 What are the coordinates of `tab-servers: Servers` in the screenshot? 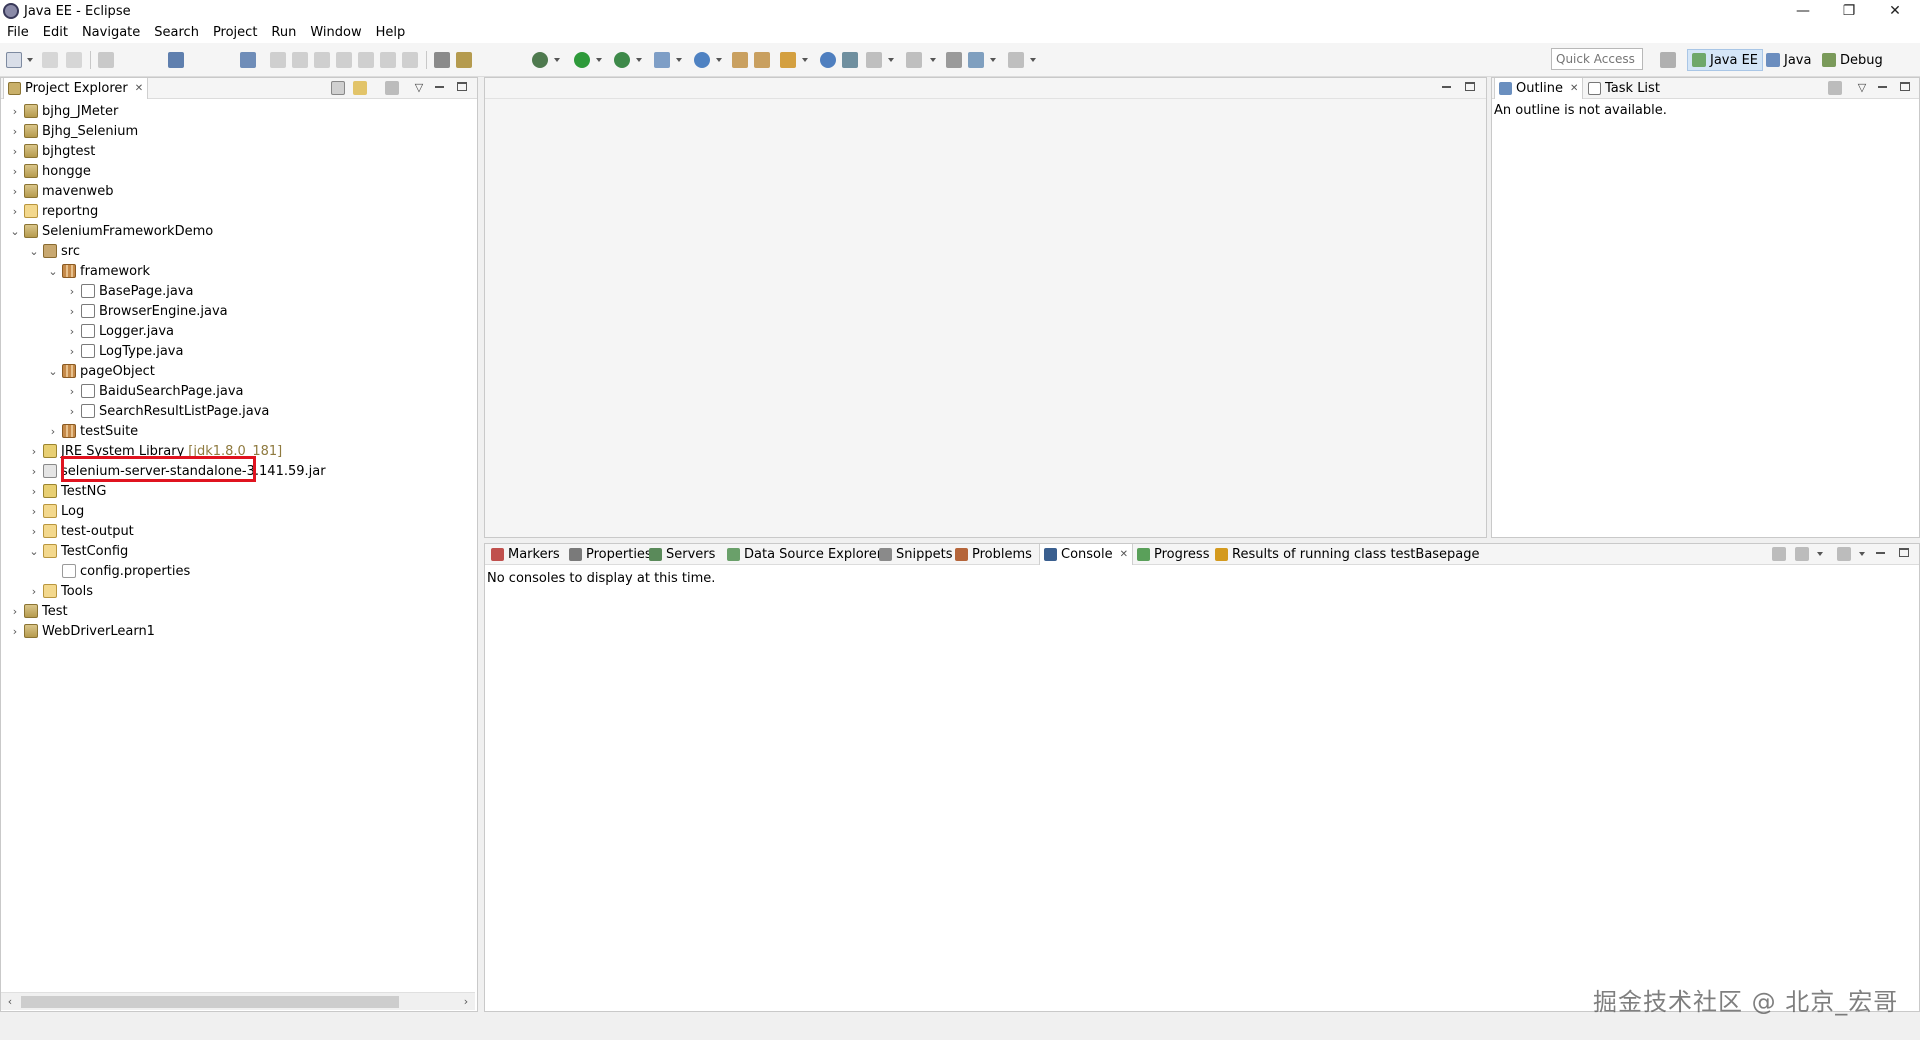 It's located at (682, 554).